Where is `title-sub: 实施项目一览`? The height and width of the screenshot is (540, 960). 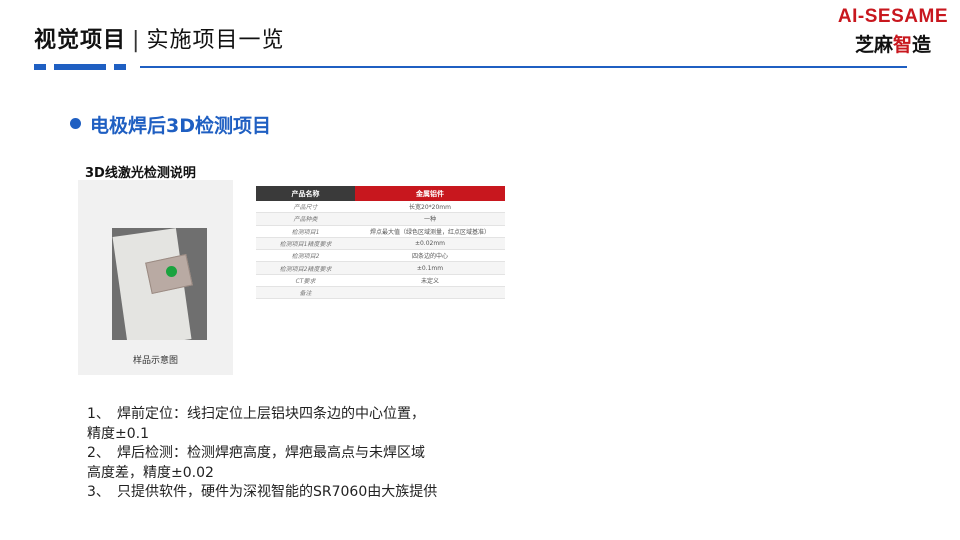 title-sub: 实施项目一览 is located at coordinates (215, 40).